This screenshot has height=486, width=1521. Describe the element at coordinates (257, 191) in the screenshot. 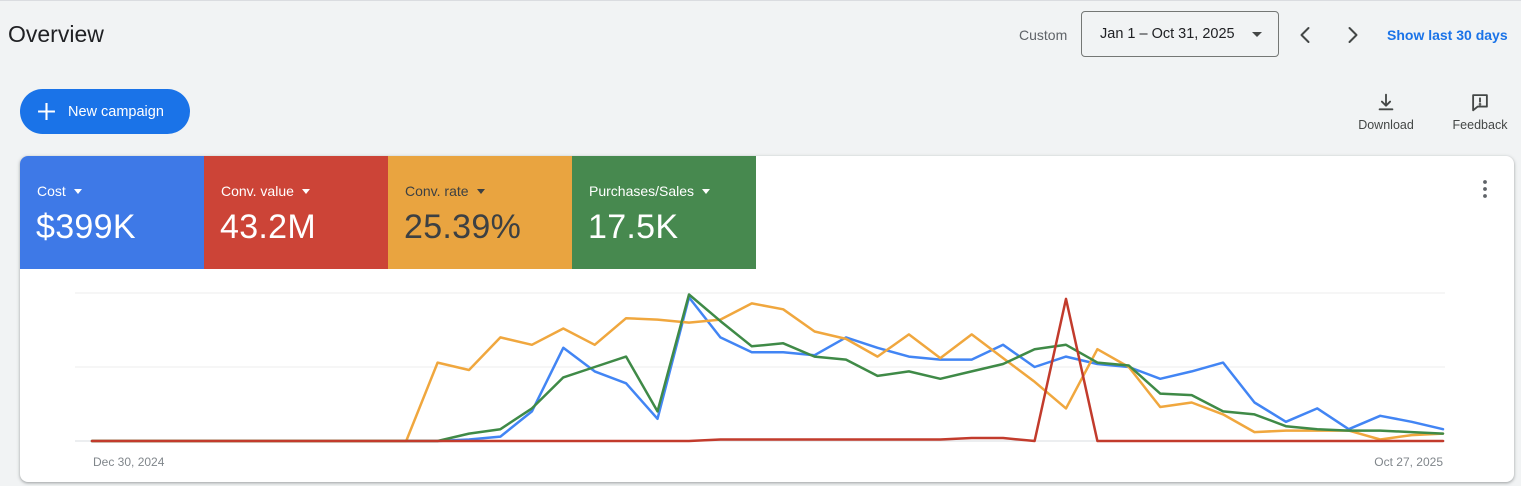

I see `scorecard-conv-value-label: Conv. value` at that location.